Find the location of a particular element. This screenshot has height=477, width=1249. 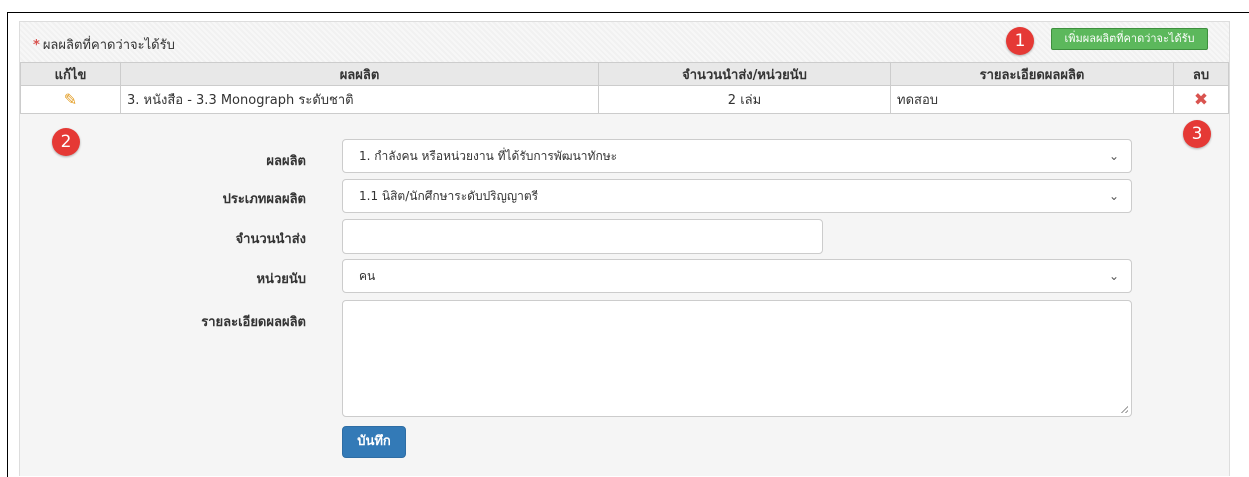

panel-title: * ผลผลิตที่คาดว่าจะได้รับ is located at coordinates (104, 44).